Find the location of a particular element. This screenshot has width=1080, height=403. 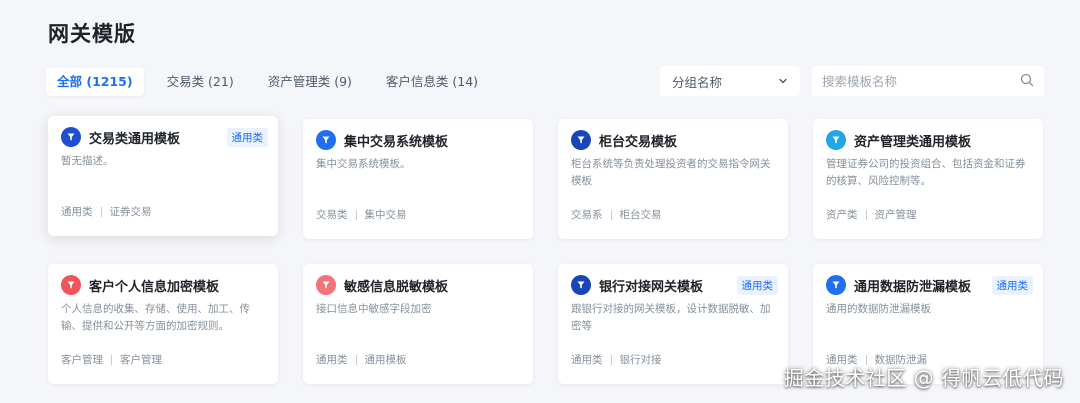

card-tag: 资产类 is located at coordinates (842, 215).